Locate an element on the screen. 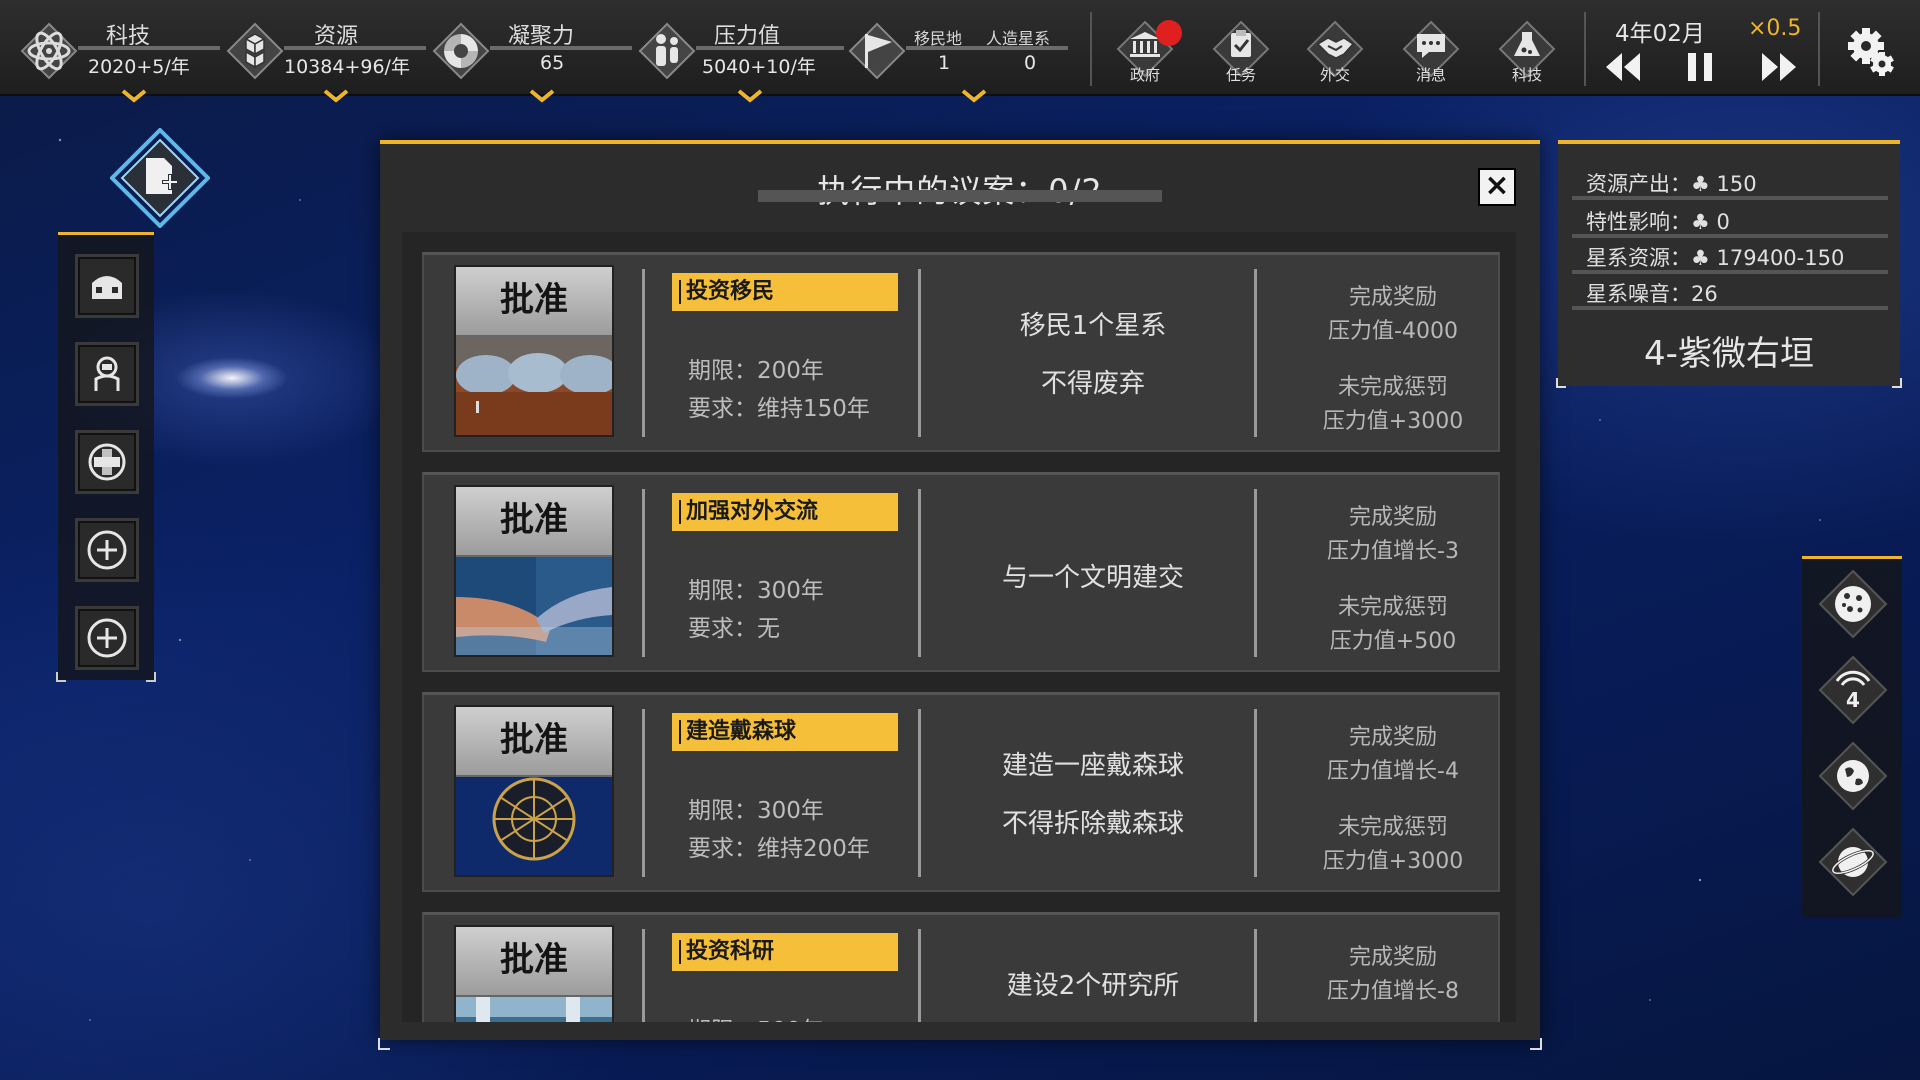 This screenshot has height=1080, width=1920. penalty-value: 压力值+500 is located at coordinates (1393, 641).